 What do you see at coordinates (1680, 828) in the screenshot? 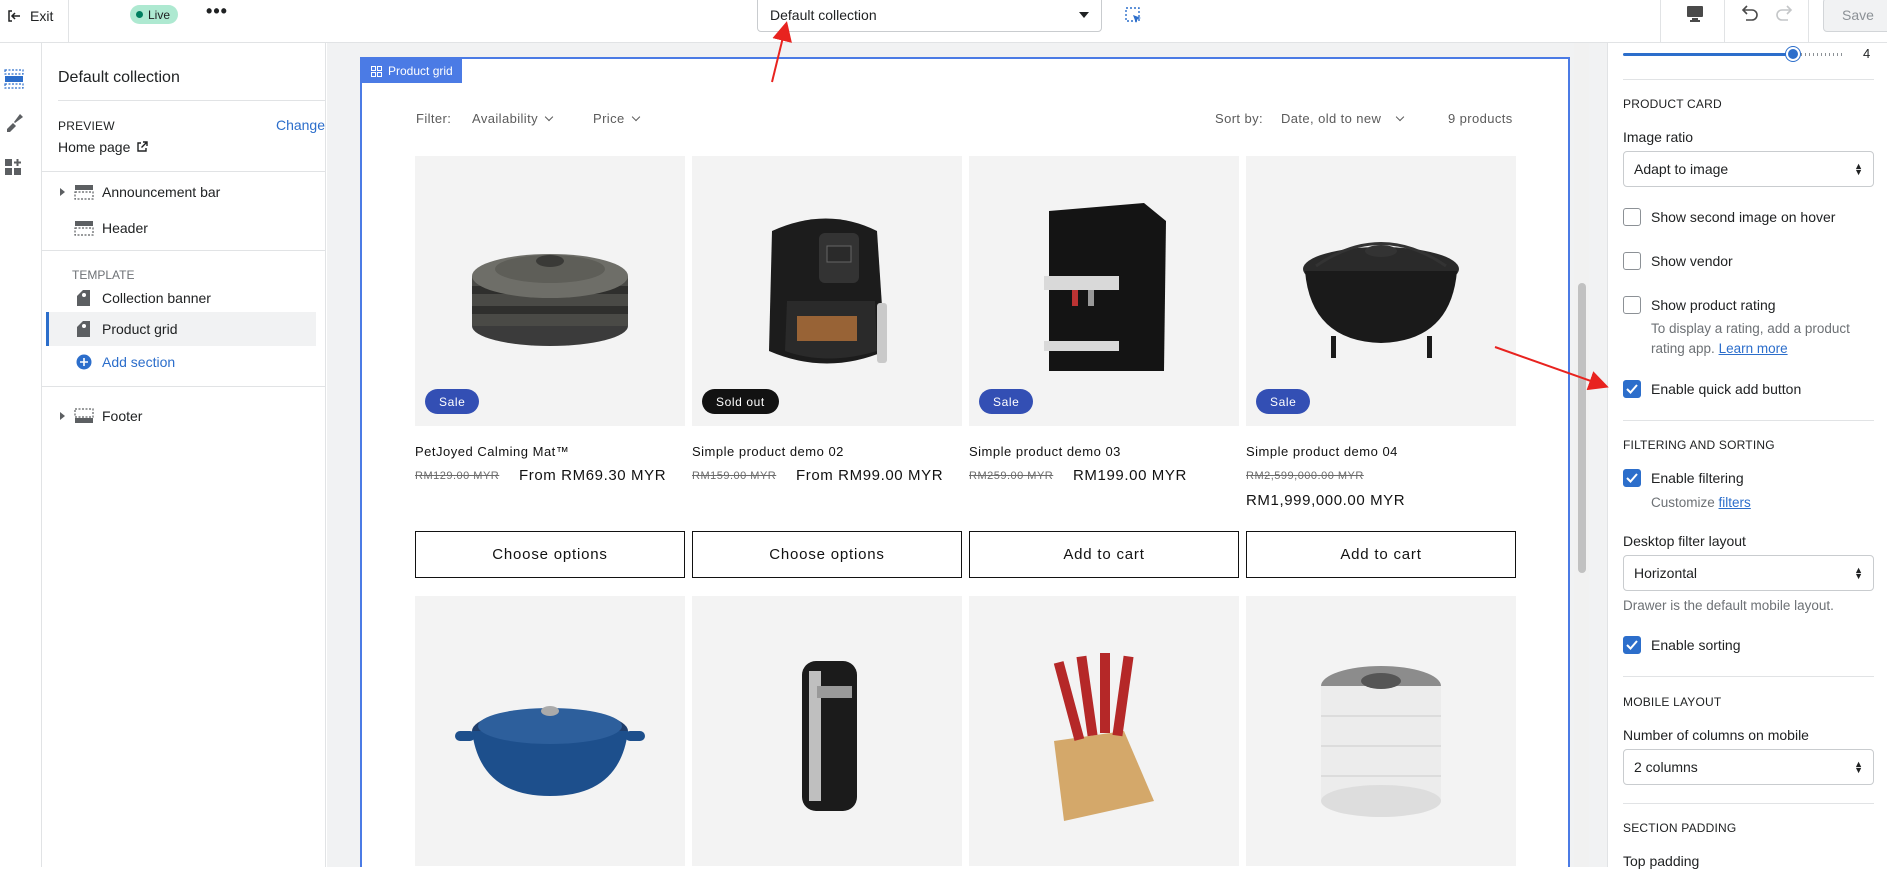
I see `section-padding-heading: SECTION PADDING` at bounding box center [1680, 828].